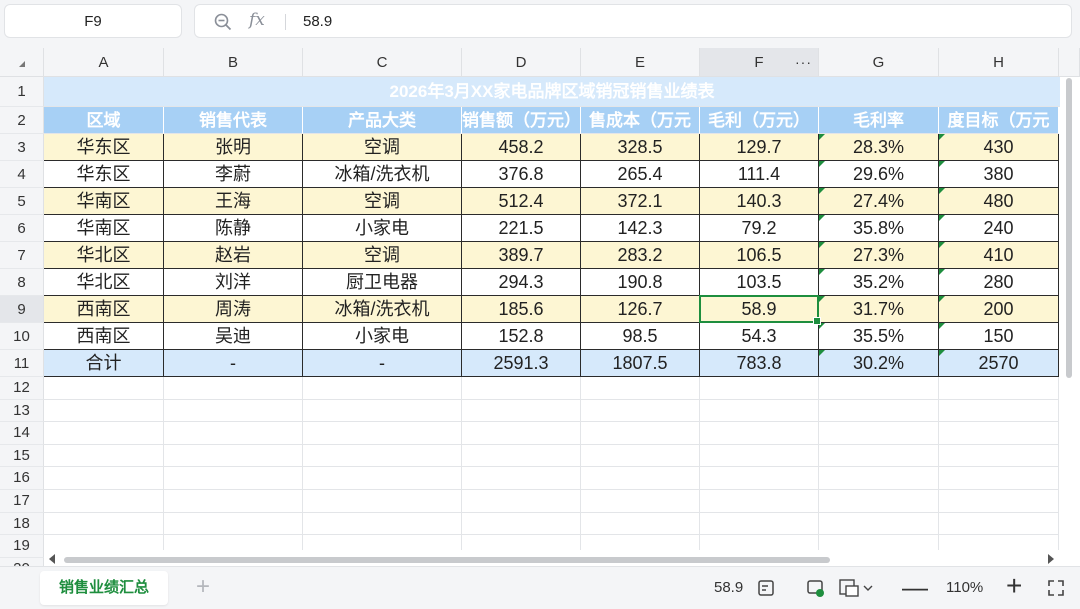  Describe the element at coordinates (999, 120) in the screenshot. I see `header-cell-h: 度目标（万元` at that location.